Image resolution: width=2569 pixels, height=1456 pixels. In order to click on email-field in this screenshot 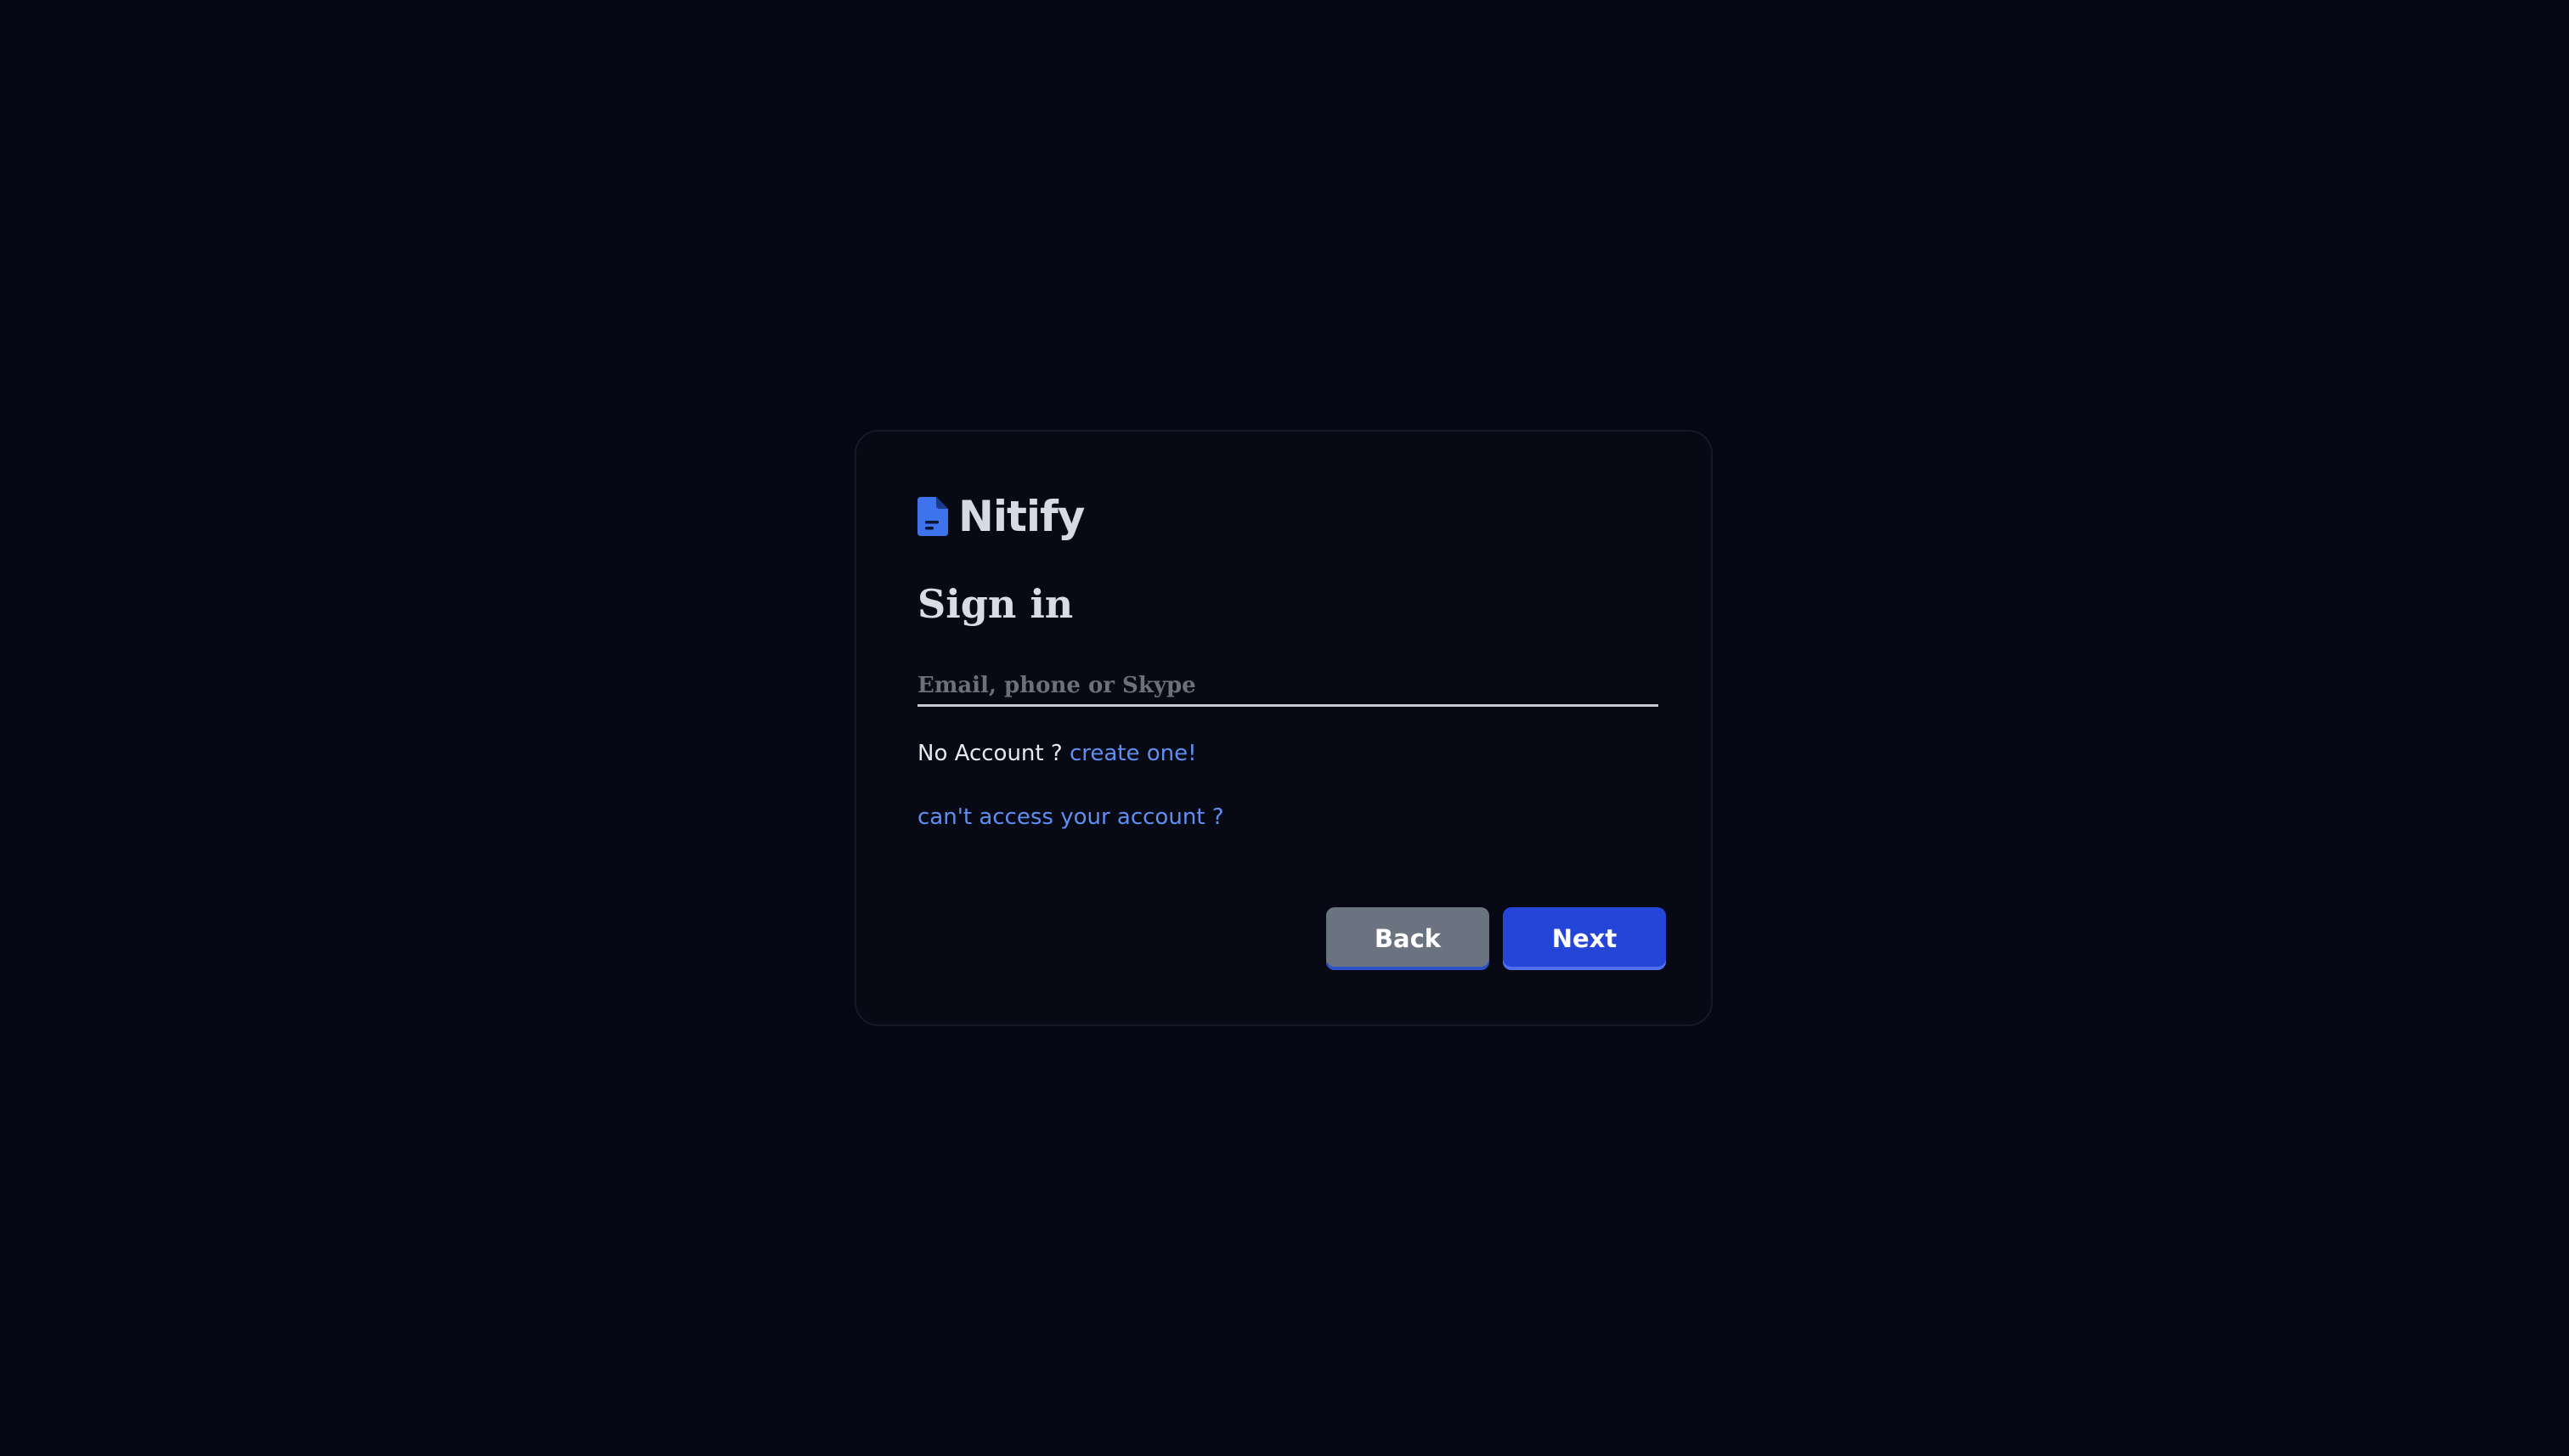, I will do `click(1288, 687)`.